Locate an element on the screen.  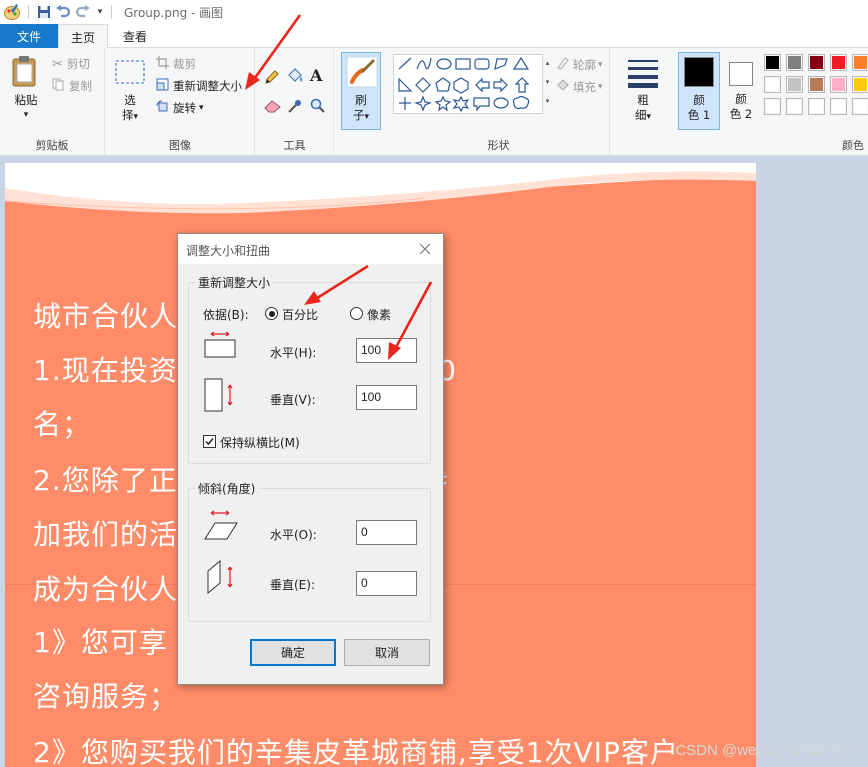
skew-vertical-label: 垂直(E): is located at coordinates (292, 585).